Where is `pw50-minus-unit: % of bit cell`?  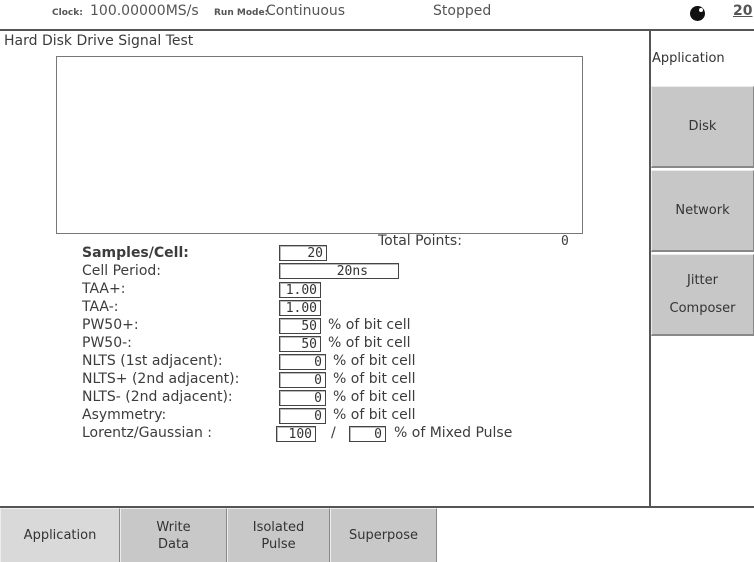
pw50-minus-unit: % of bit cell is located at coordinates (369, 343).